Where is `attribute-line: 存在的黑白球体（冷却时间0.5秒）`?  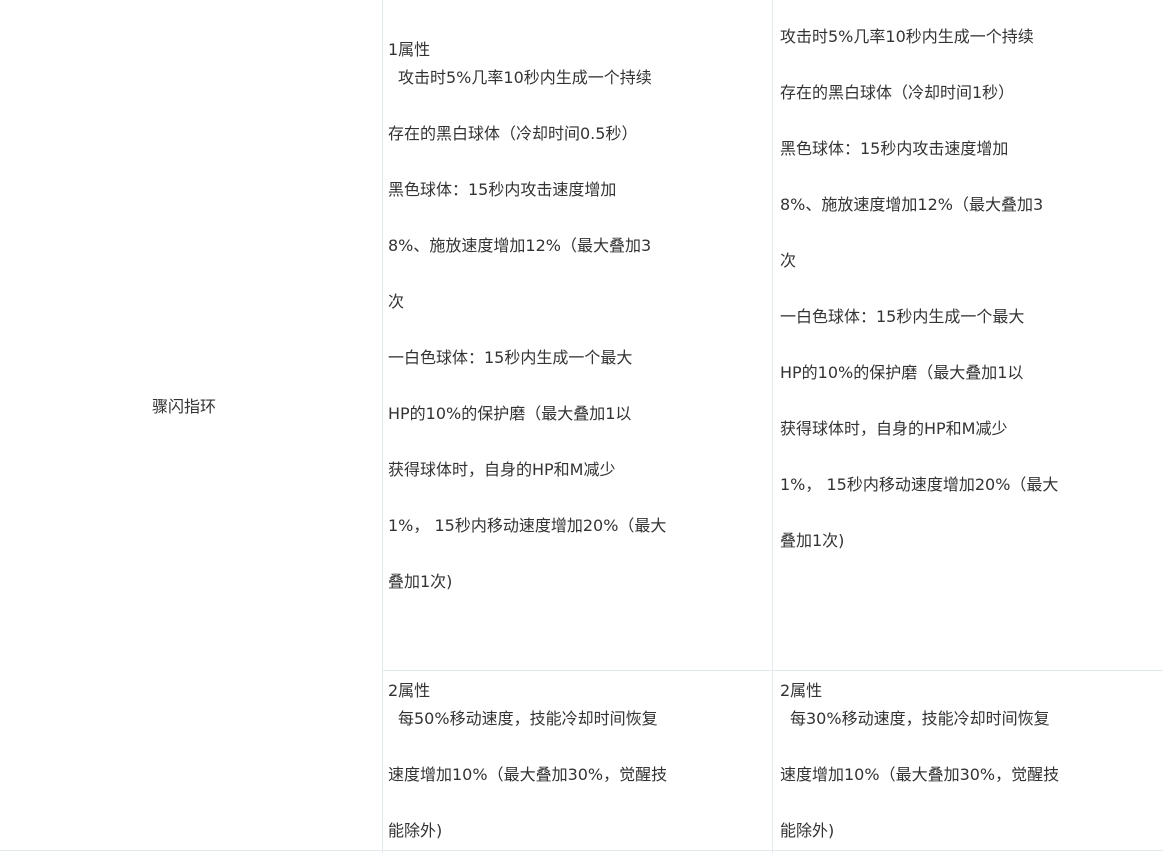 attribute-line: 存在的黑白球体（冷却时间0.5秒） is located at coordinates (513, 133).